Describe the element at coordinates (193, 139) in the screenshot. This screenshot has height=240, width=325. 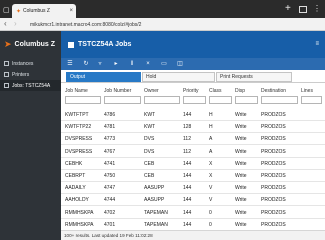
I see `table-row: DVSPRESS 4773 DVS 112 A Write PRODZOS` at that location.